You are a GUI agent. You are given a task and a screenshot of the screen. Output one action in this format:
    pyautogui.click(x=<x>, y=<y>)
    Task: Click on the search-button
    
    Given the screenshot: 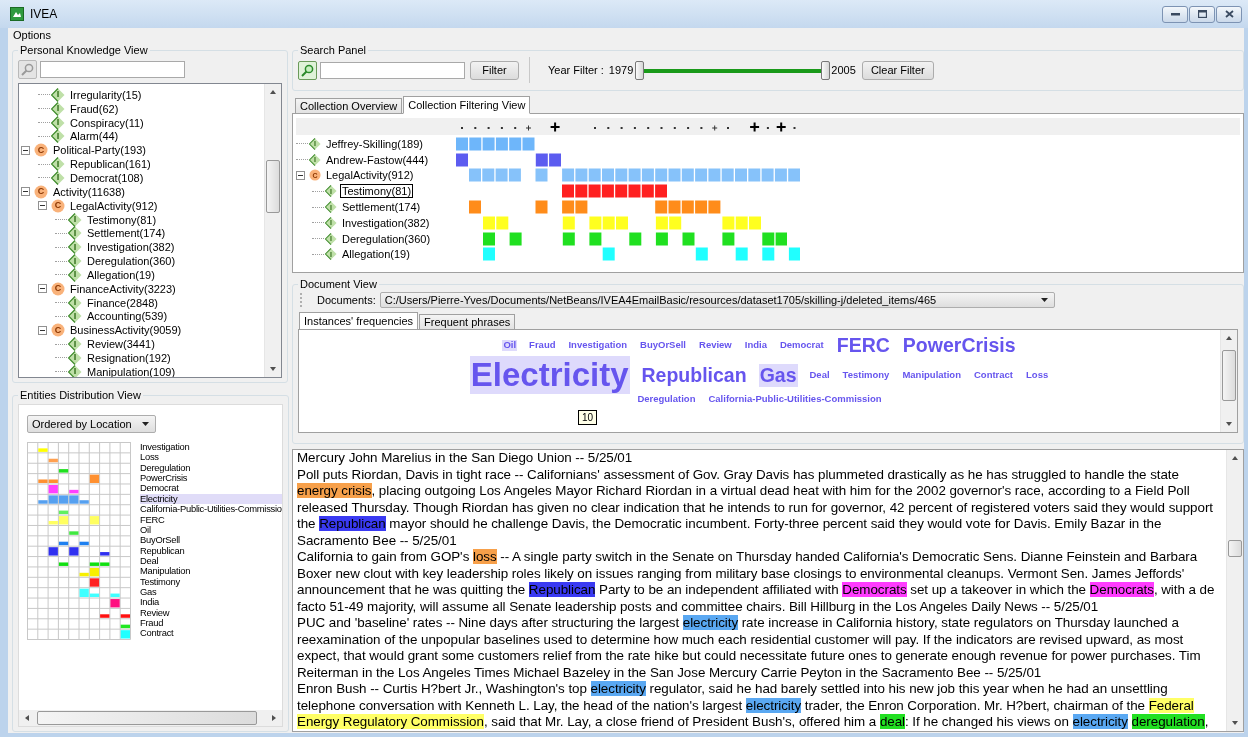 What is the action you would take?
    pyautogui.click(x=307, y=70)
    